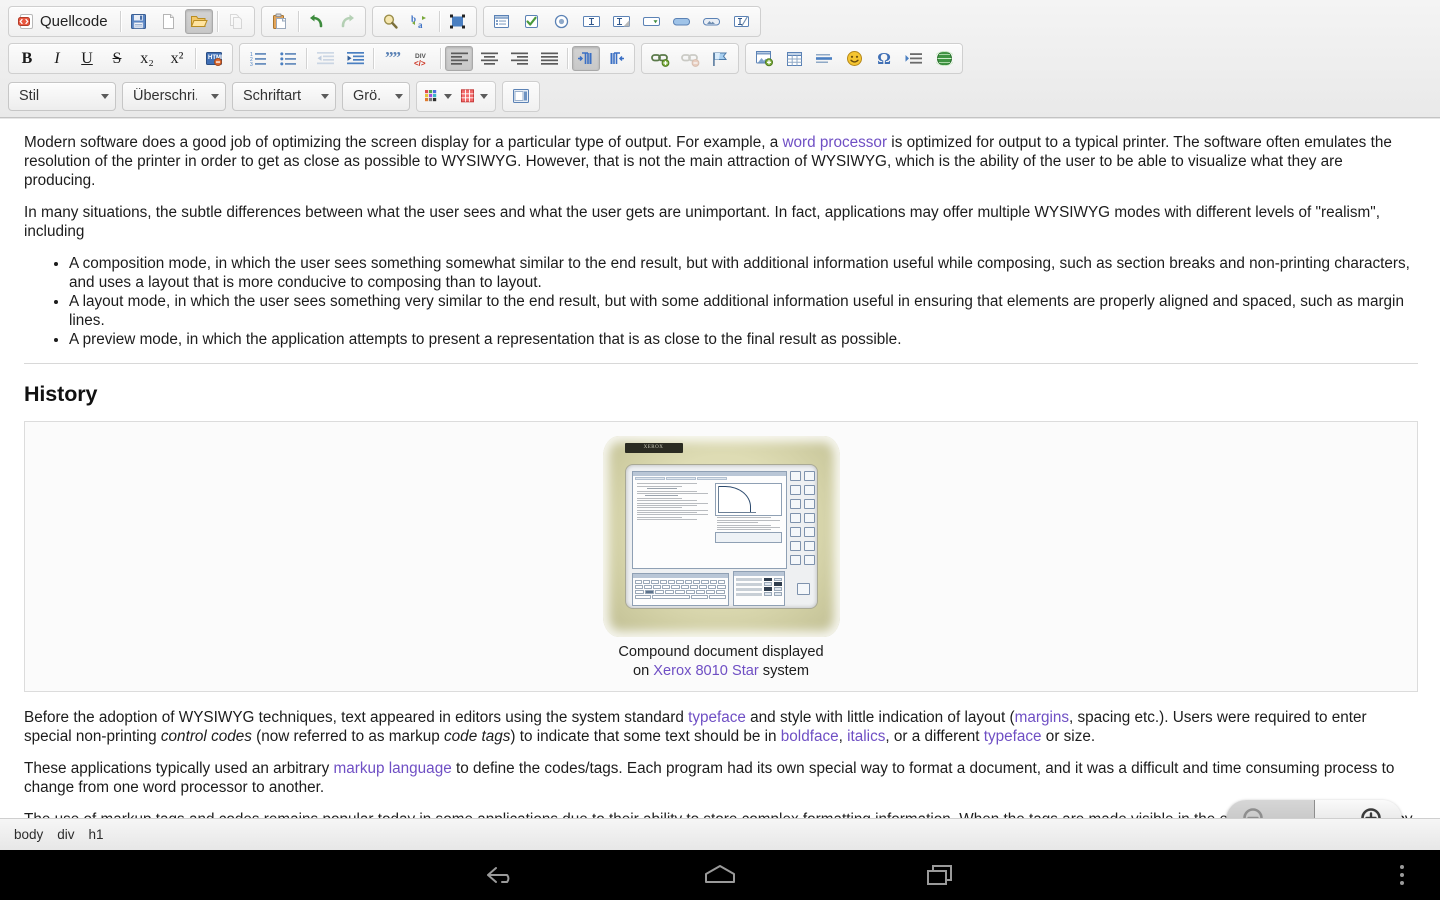 The height and width of the screenshot is (900, 1440). What do you see at coordinates (422, 58) in the screenshot?
I see `create-div-button: DIV </>` at bounding box center [422, 58].